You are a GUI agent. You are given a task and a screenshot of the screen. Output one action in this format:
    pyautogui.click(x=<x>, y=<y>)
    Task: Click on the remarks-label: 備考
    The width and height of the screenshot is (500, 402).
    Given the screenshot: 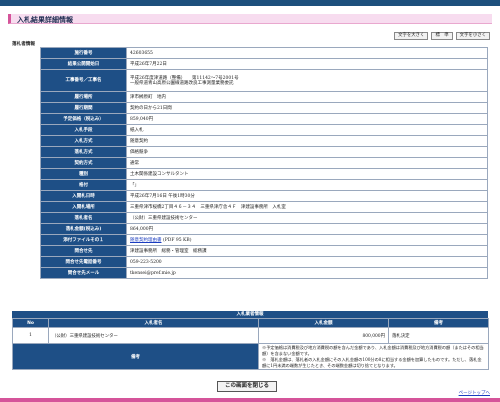 What is the action you would take?
    pyautogui.click(x=135, y=356)
    